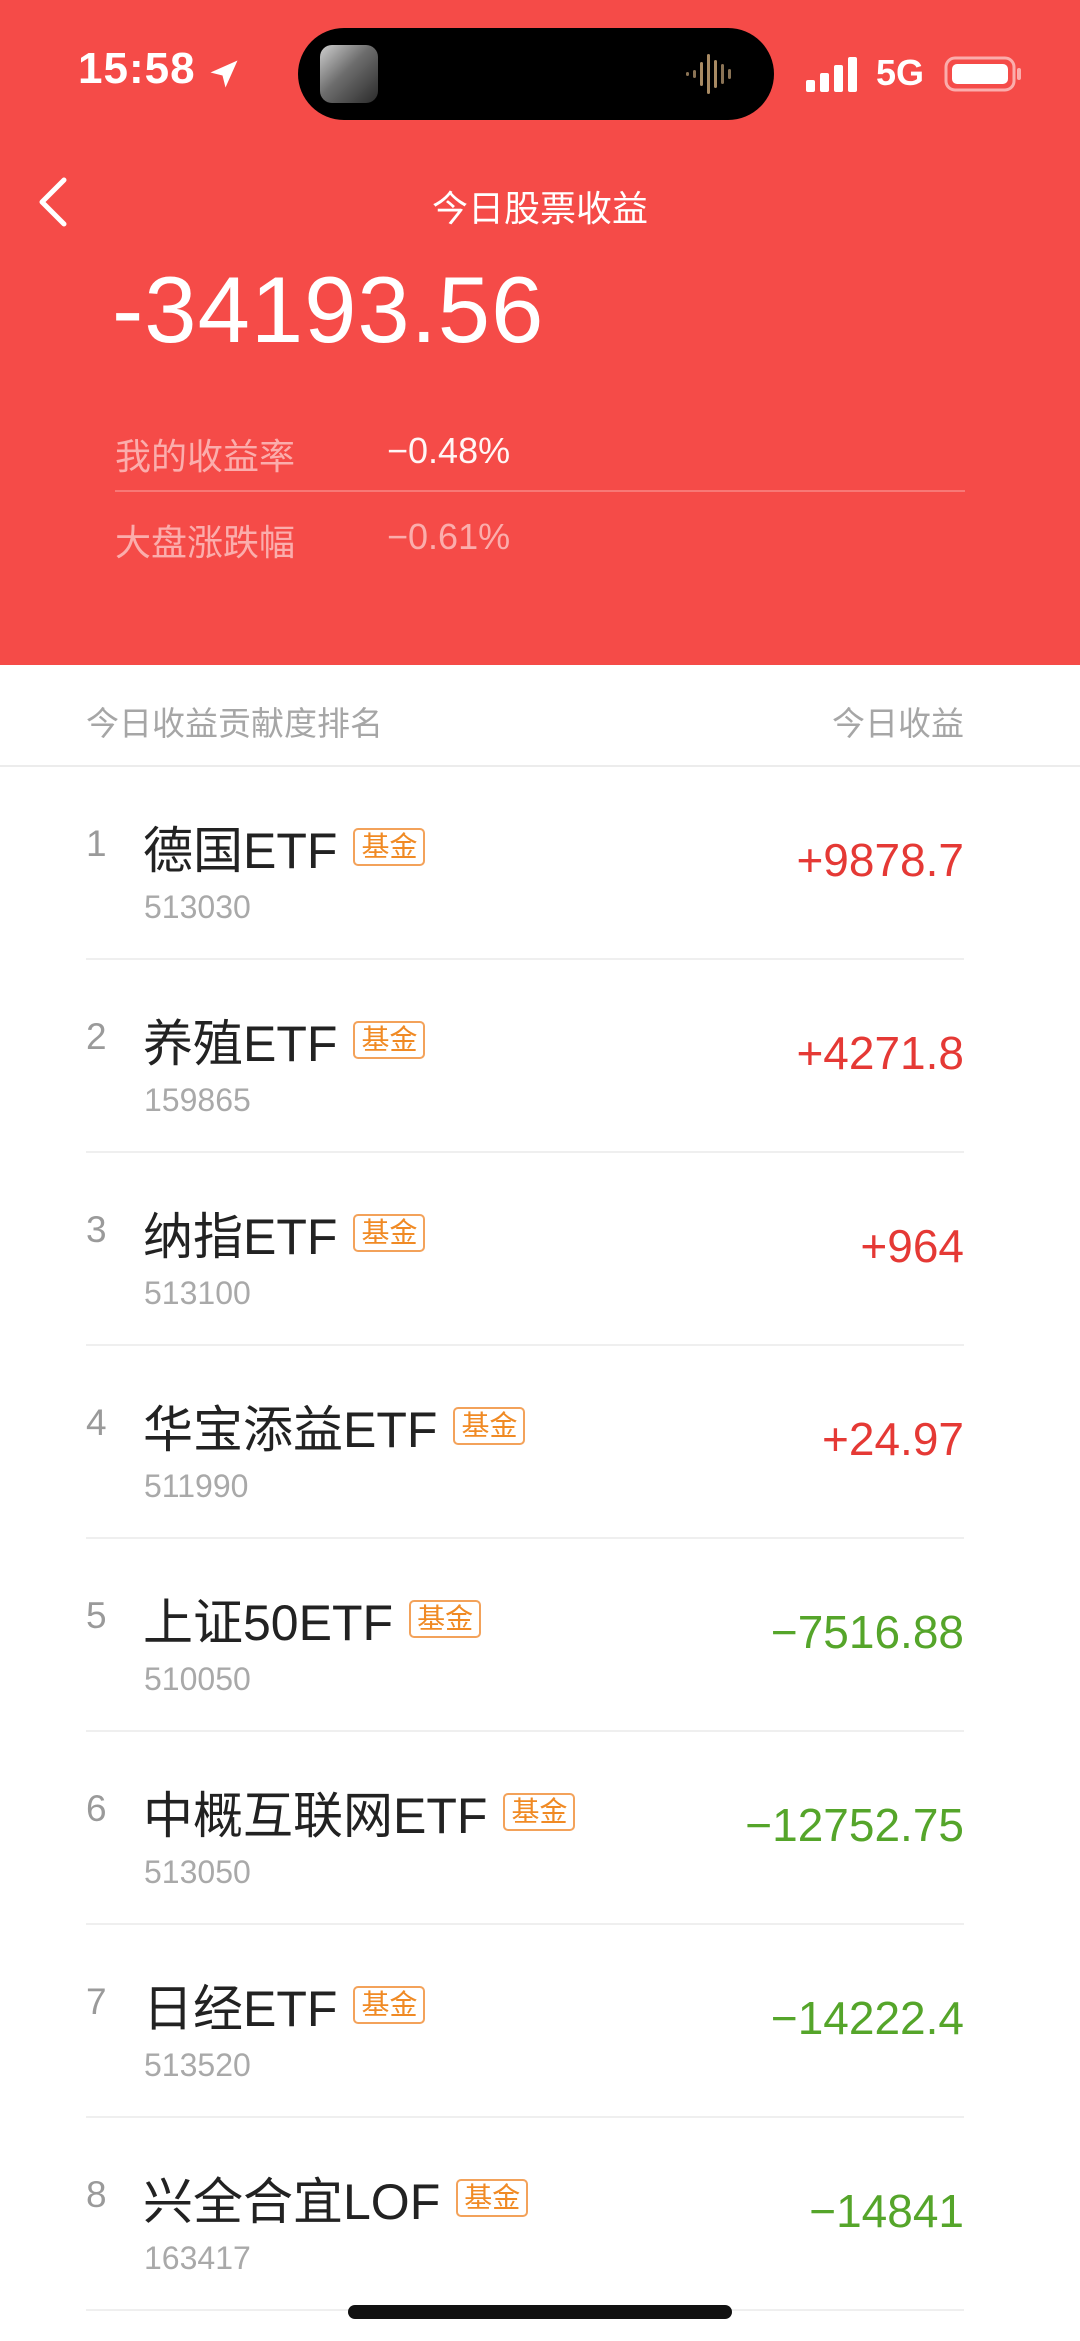 Image resolution: width=1080 pixels, height=2341 pixels. What do you see at coordinates (880, 860) in the screenshot?
I see `holding-profit: +9878.7` at bounding box center [880, 860].